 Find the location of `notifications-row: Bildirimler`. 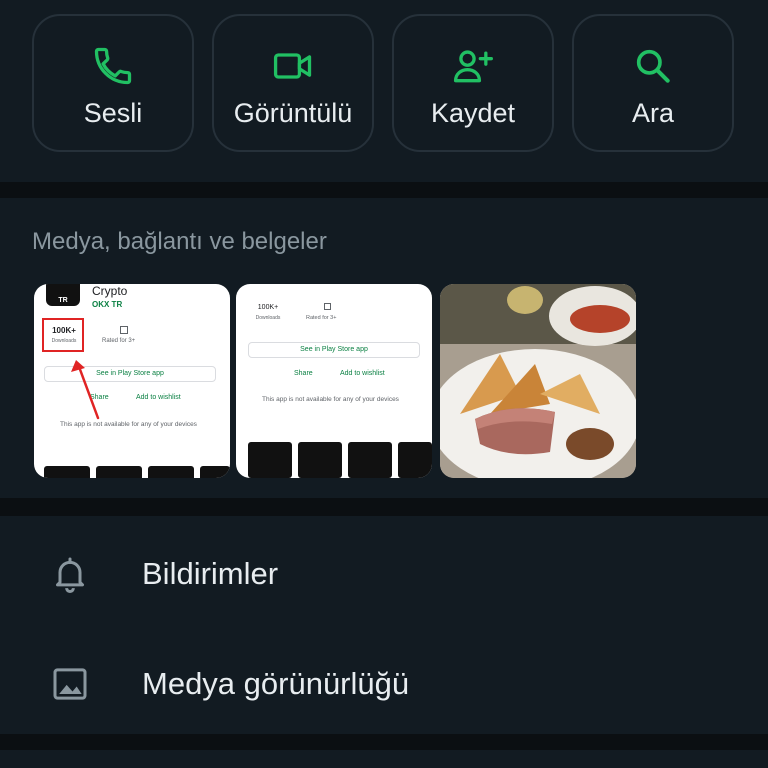

notifications-row: Bildirimler is located at coordinates (384, 572).